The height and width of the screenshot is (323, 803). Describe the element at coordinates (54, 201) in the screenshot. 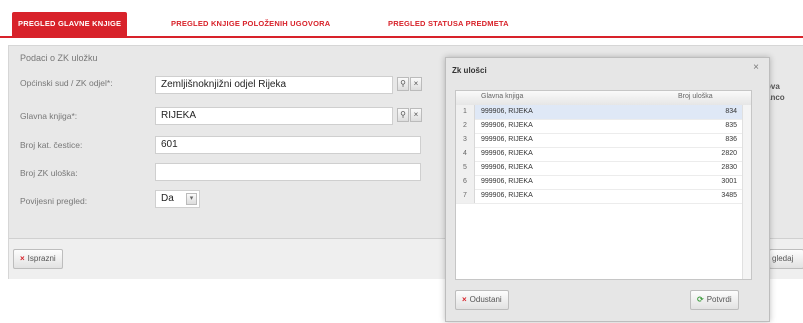

I see `history-view-label: Povijesni pregled:` at that location.